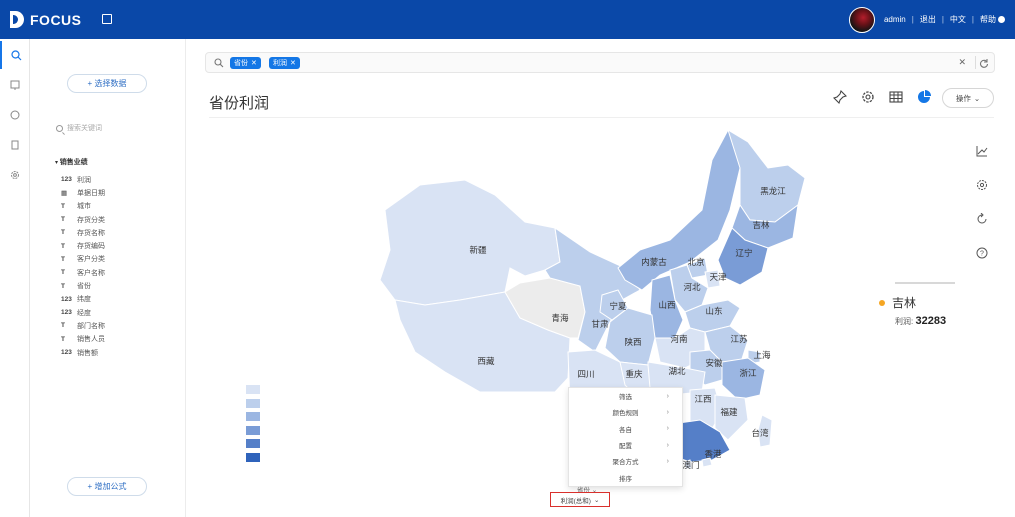 Image resolution: width=1015 pixels, height=517 pixels. Describe the element at coordinates (743, 379) in the screenshot. I see `region-浙江` at that location.